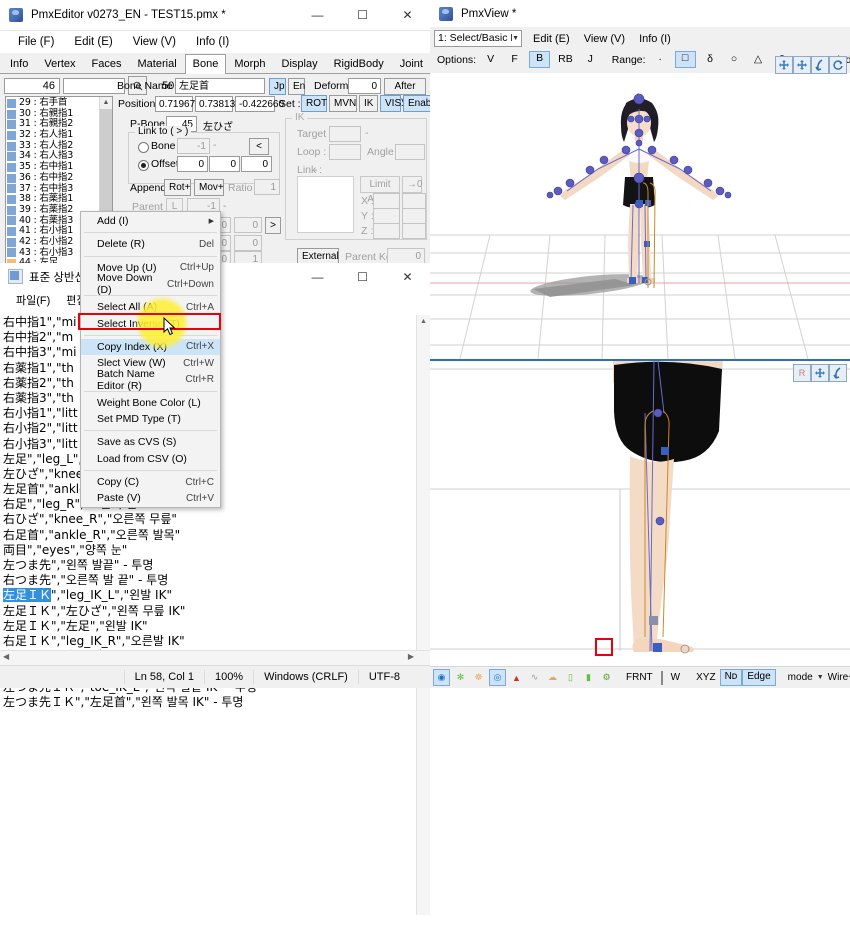 The width and height of the screenshot is (850, 928). Describe the element at coordinates (220, 86) in the screenshot. I see `bone-name-input: 左足首` at that location.